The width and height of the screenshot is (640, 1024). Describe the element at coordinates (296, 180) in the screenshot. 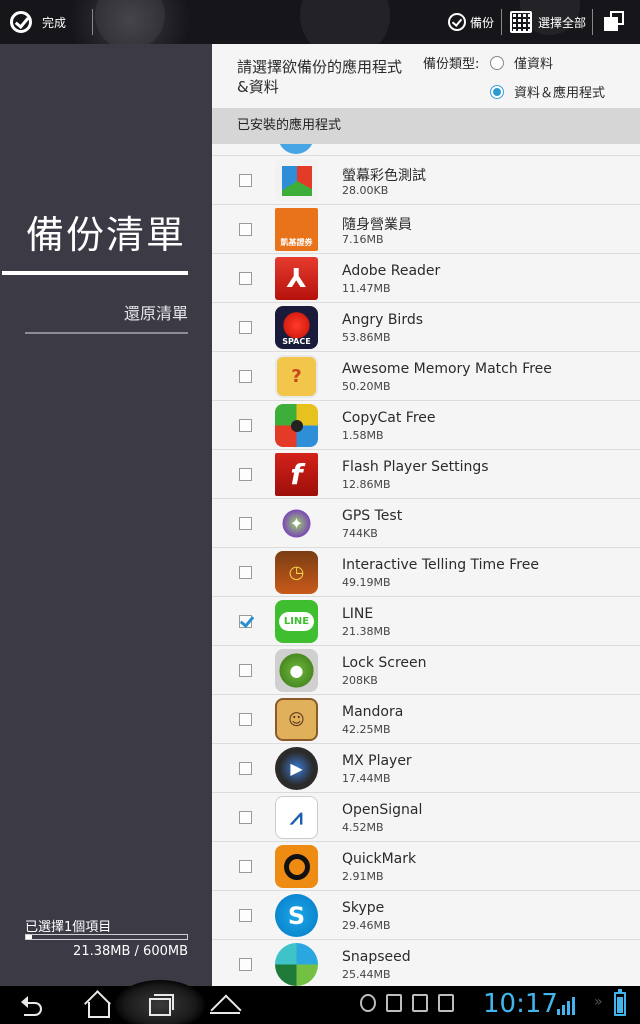

I see `color-cubes-icon` at that location.